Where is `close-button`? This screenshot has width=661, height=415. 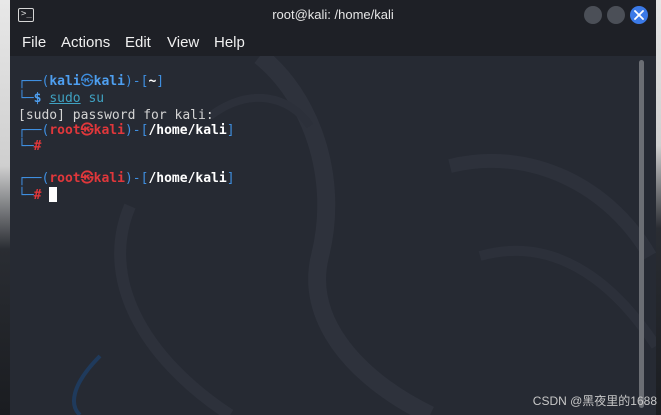
close-button is located at coordinates (639, 15).